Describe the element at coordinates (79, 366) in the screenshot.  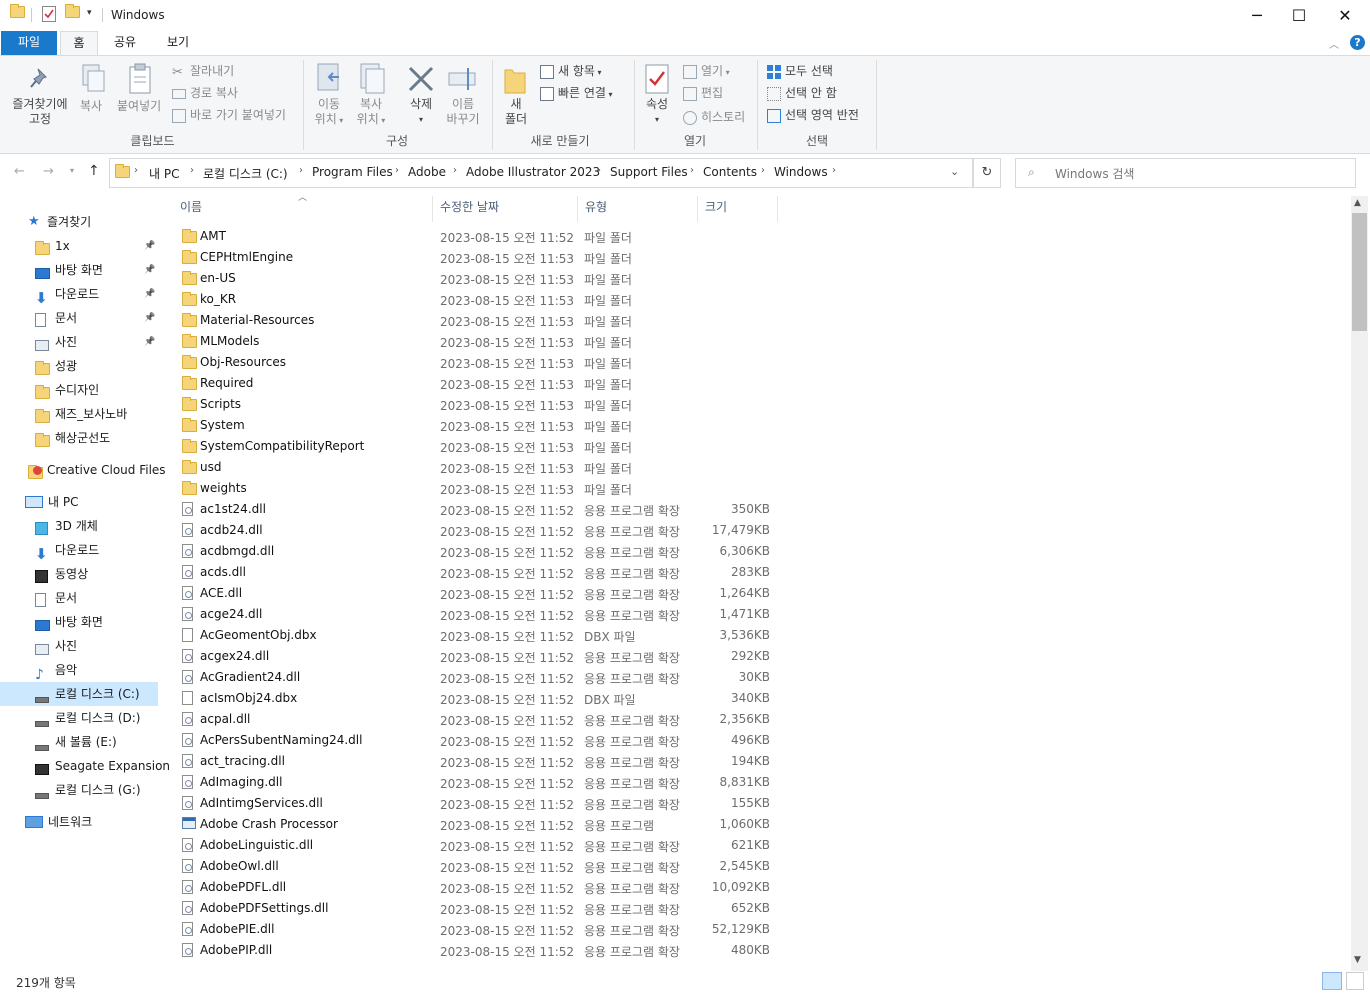
I see `sidebar-item: 성광` at that location.